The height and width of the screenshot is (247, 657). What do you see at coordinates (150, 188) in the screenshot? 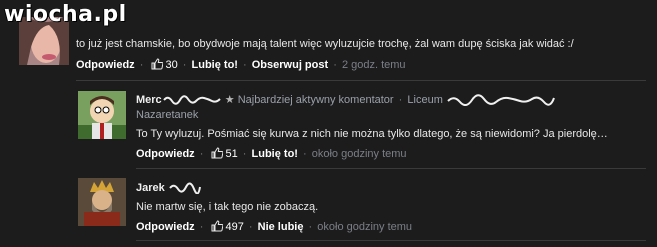
I see `author-name: Jarek` at bounding box center [150, 188].